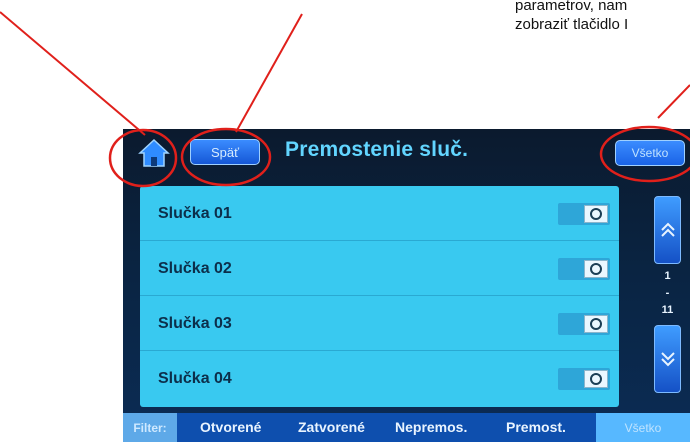 The height and width of the screenshot is (442, 690). What do you see at coordinates (379, 378) in the screenshot?
I see `list-item: Slučka 04` at bounding box center [379, 378].